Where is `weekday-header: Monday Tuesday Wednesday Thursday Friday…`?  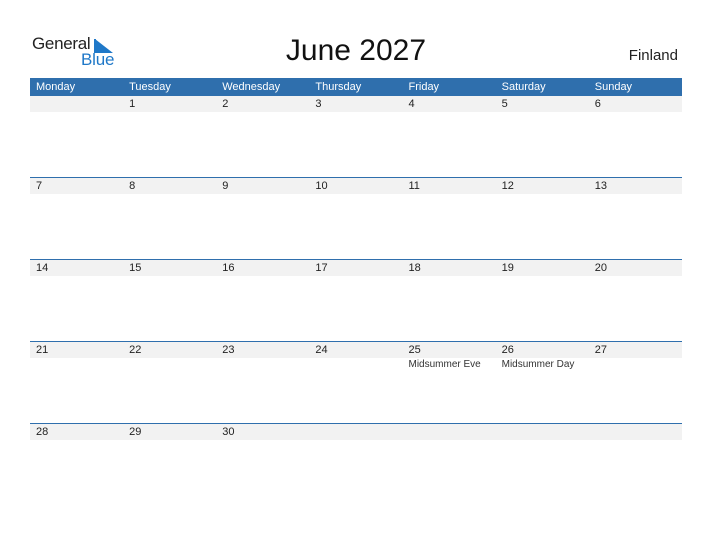 weekday-header: Monday Tuesday Wednesday Thursday Friday… is located at coordinates (356, 87).